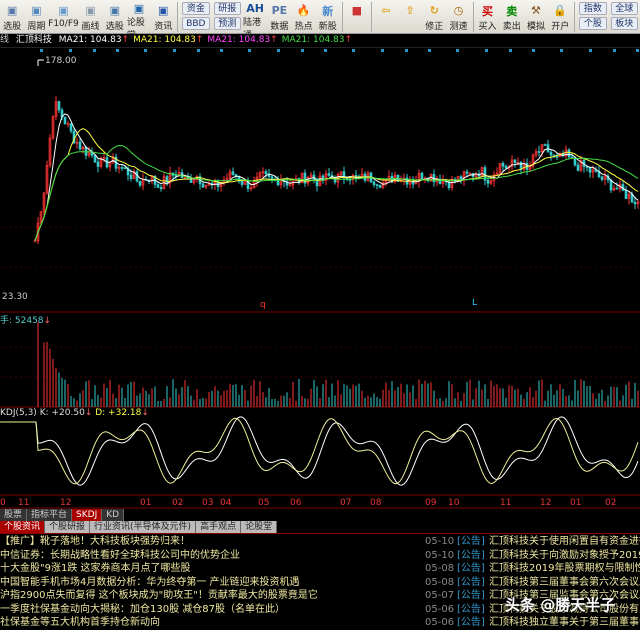 The image size is (640, 630). Describe the element at coordinates (255, 20) in the screenshot. I see `toolbar.buttons2-button-0: AH 陆港通` at that location.